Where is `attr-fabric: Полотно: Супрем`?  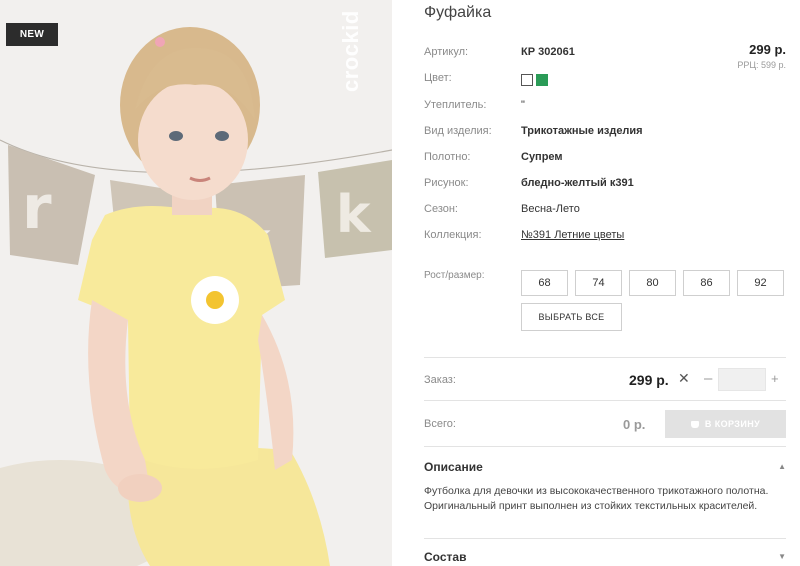 attr-fabric: Полотно: Супрем is located at coordinates (605, 158).